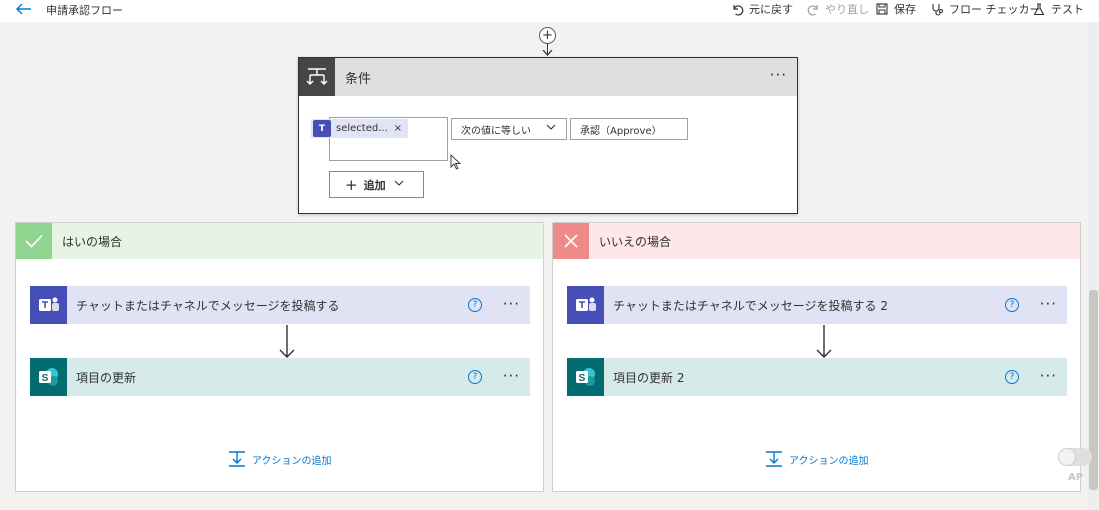 The width and height of the screenshot is (1099, 510). Describe the element at coordinates (905, 9) in the screenshot. I see `save-label: 保存` at that location.